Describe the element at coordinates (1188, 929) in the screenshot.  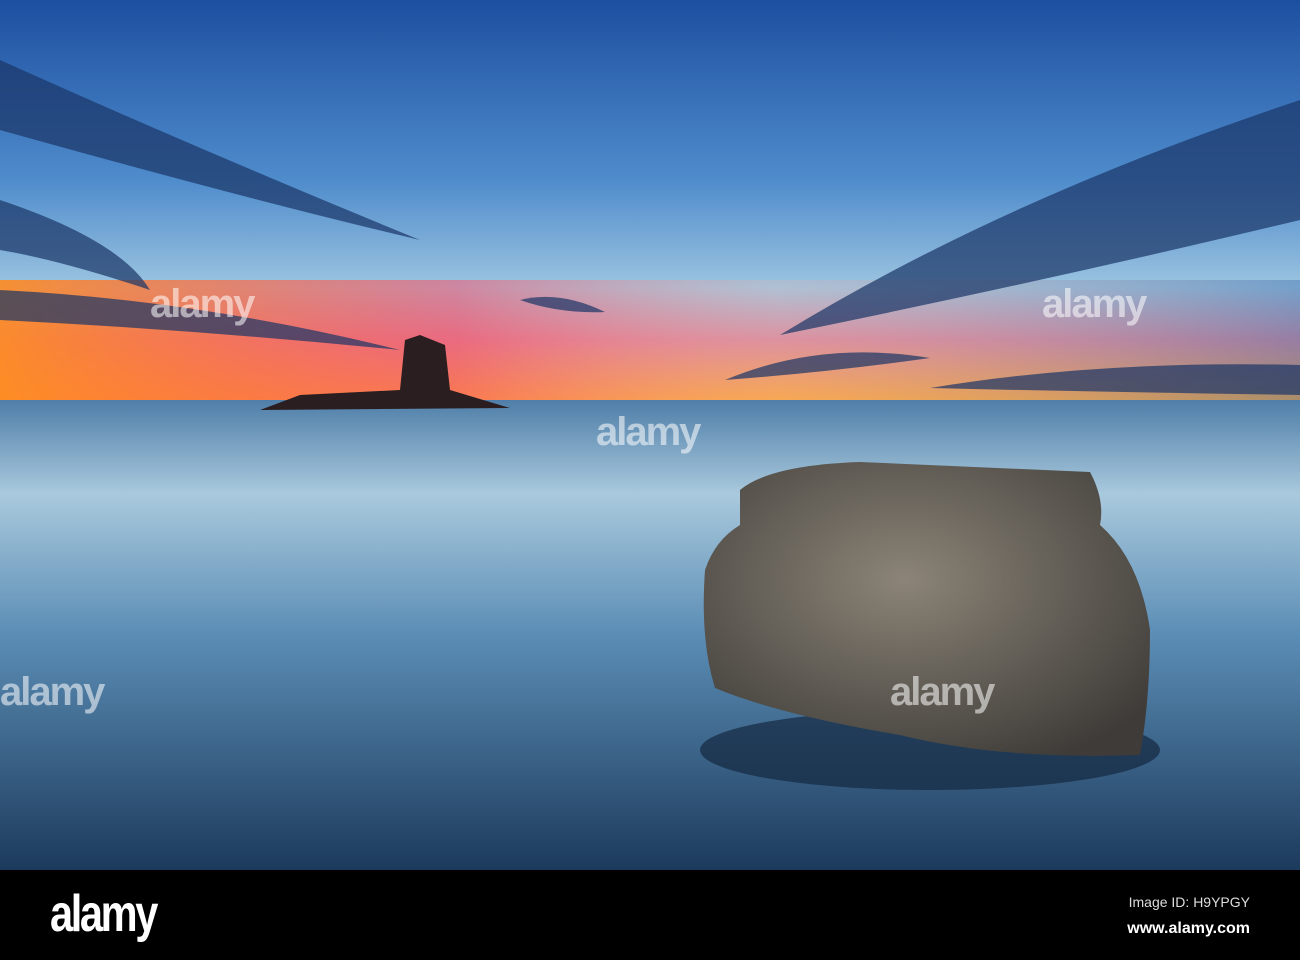
I see `site-link: www.alamy.com` at that location.